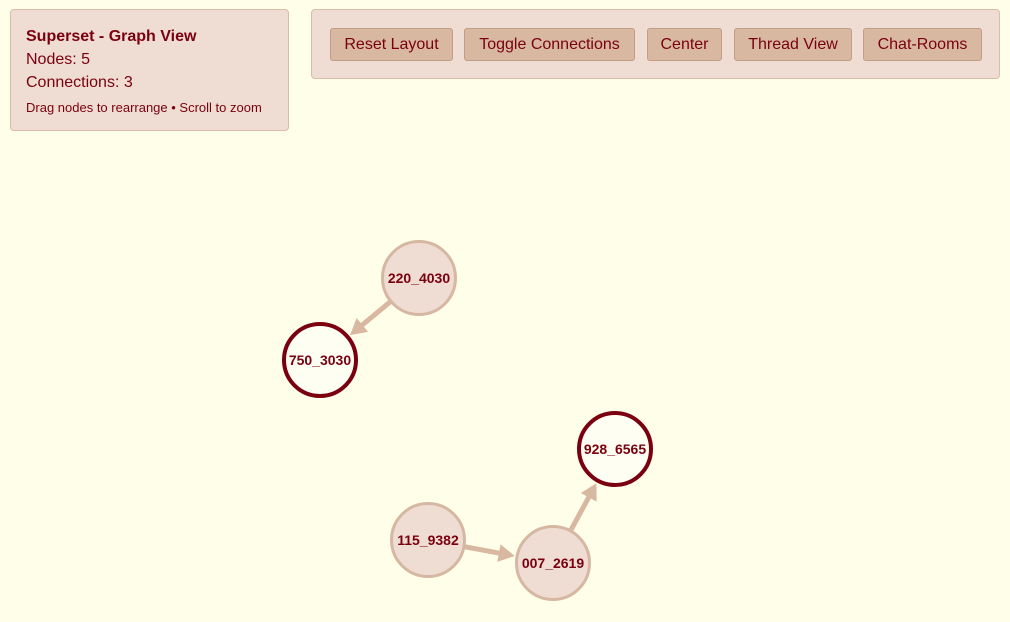  I want to click on node-928_6565: 928_6565, so click(615, 449).